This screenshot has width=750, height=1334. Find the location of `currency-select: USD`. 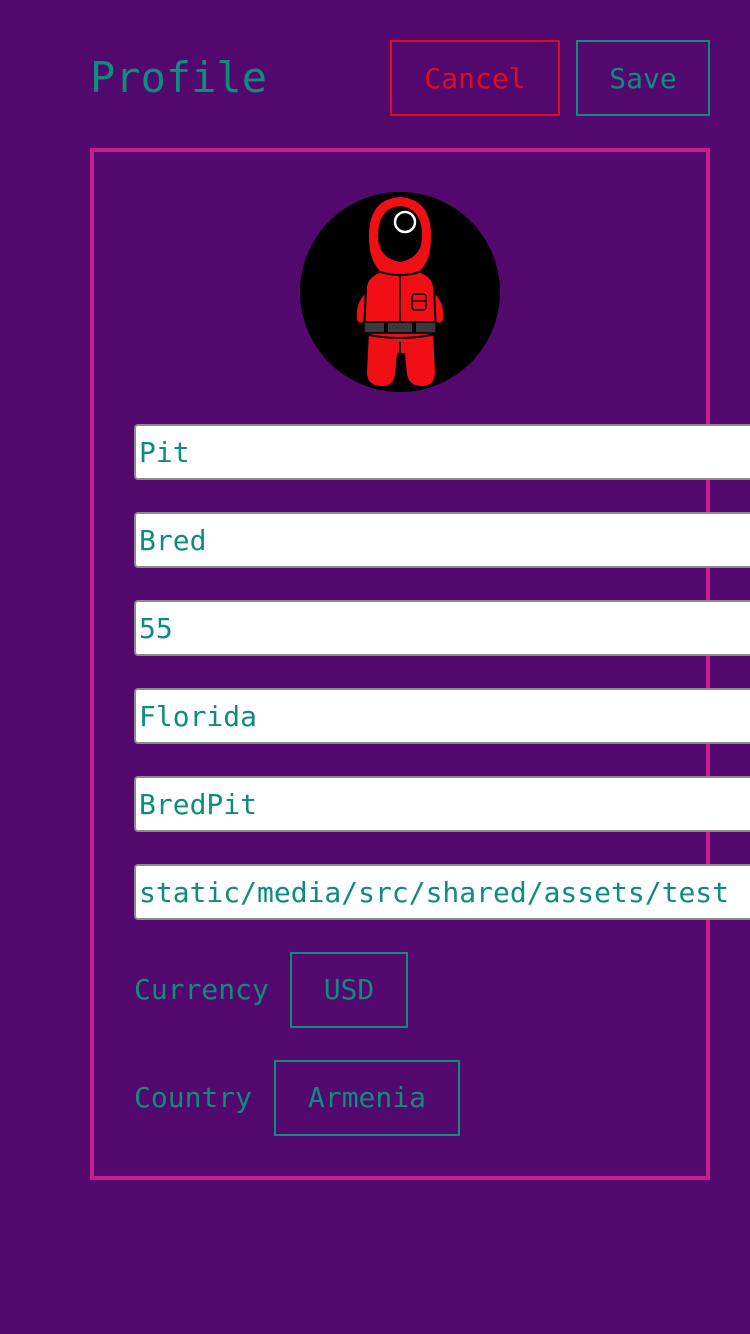

currency-select: USD is located at coordinates (349, 990).